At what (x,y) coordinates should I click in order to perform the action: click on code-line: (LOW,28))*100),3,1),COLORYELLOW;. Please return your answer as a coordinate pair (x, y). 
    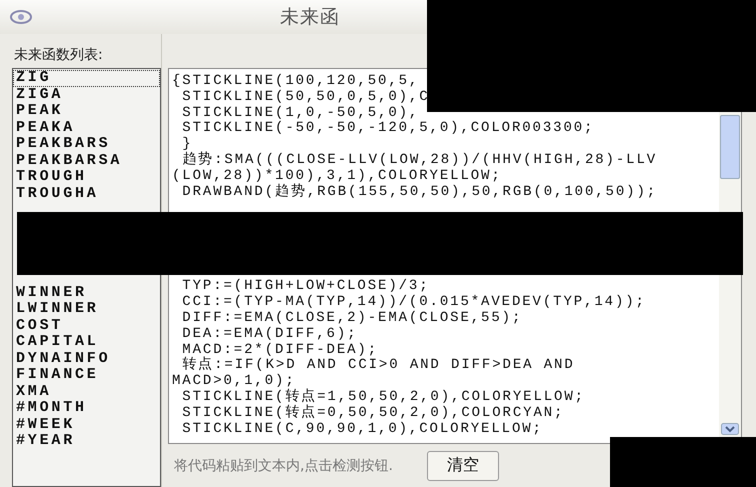
    Looking at the image, I should click on (337, 176).